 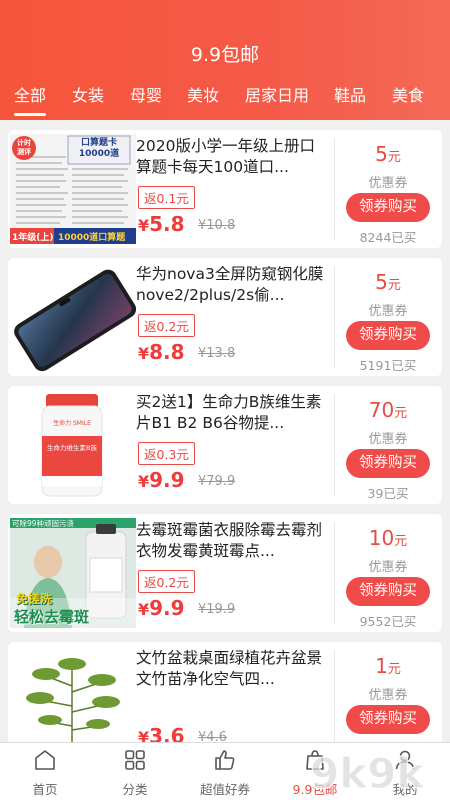 What do you see at coordinates (92, 238) in the screenshot?
I see `thumb-banner: 10000道口算题` at bounding box center [92, 238].